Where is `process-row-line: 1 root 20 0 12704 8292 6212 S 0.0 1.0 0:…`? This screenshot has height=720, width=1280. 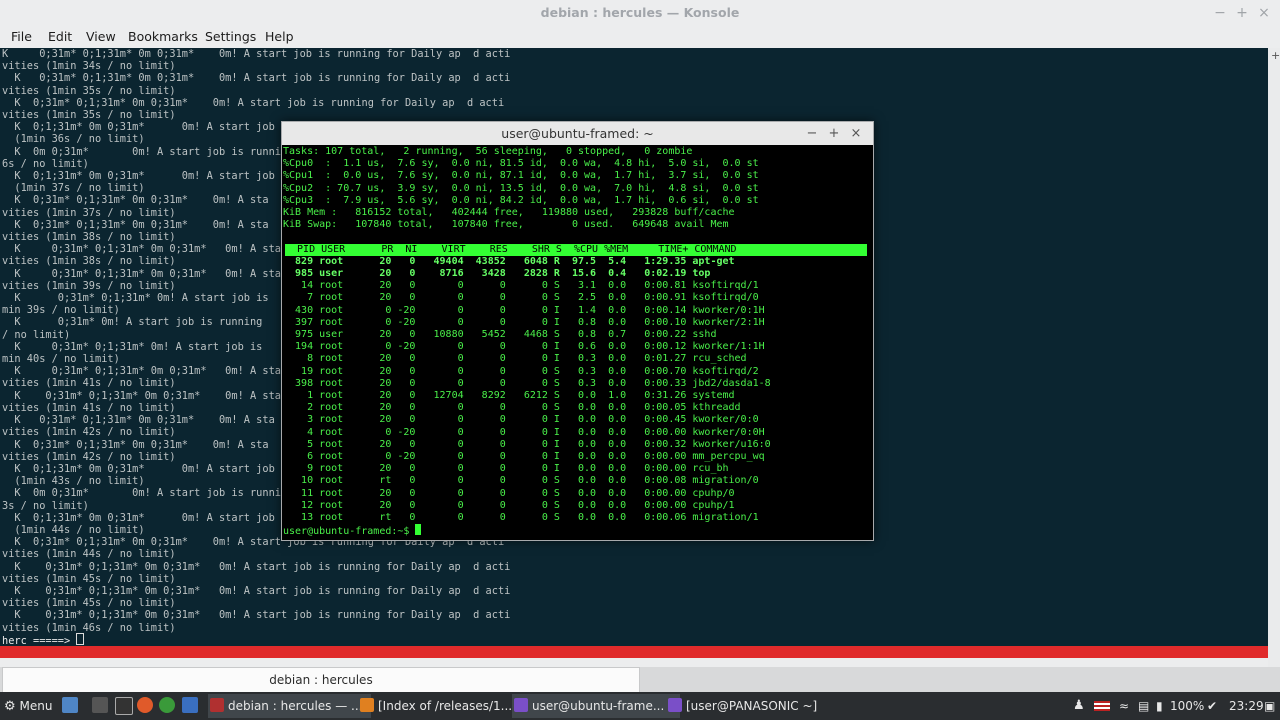 process-row-line: 1 root 20 0 12704 8292 6212 S 0.0 1.0 0:… is located at coordinates (509, 396).